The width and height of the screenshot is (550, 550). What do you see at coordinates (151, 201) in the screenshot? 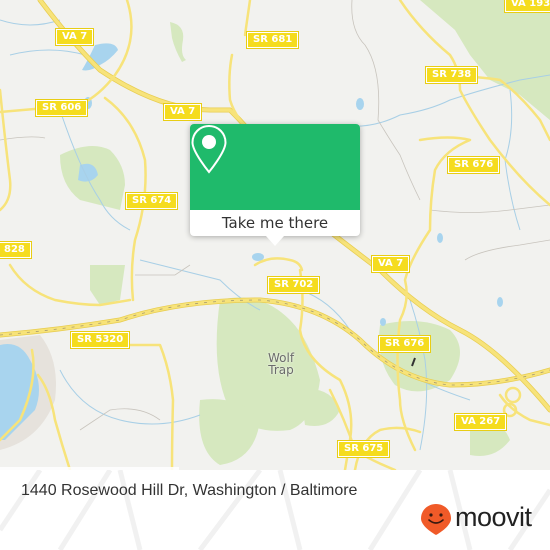
I see `route-shield: SR 674` at bounding box center [151, 201].